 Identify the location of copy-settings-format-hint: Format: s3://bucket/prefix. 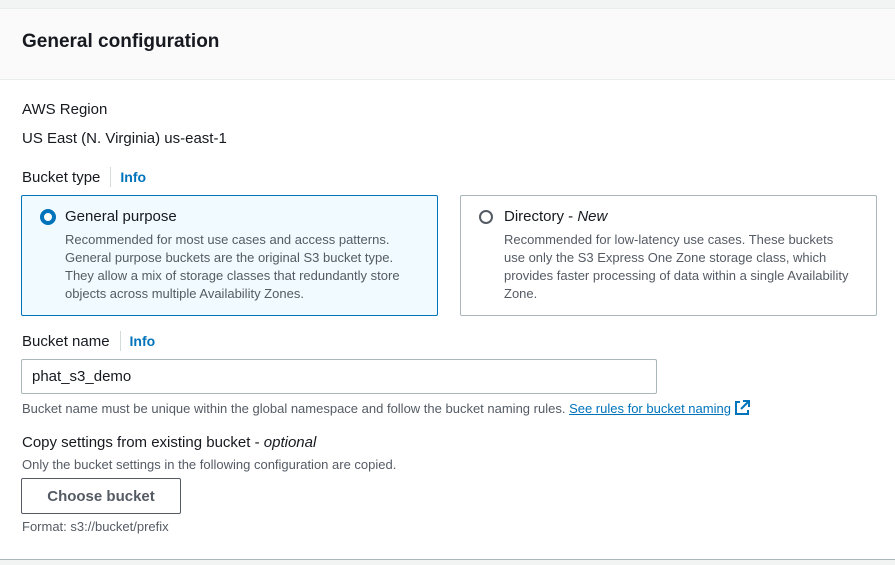
(95, 526).